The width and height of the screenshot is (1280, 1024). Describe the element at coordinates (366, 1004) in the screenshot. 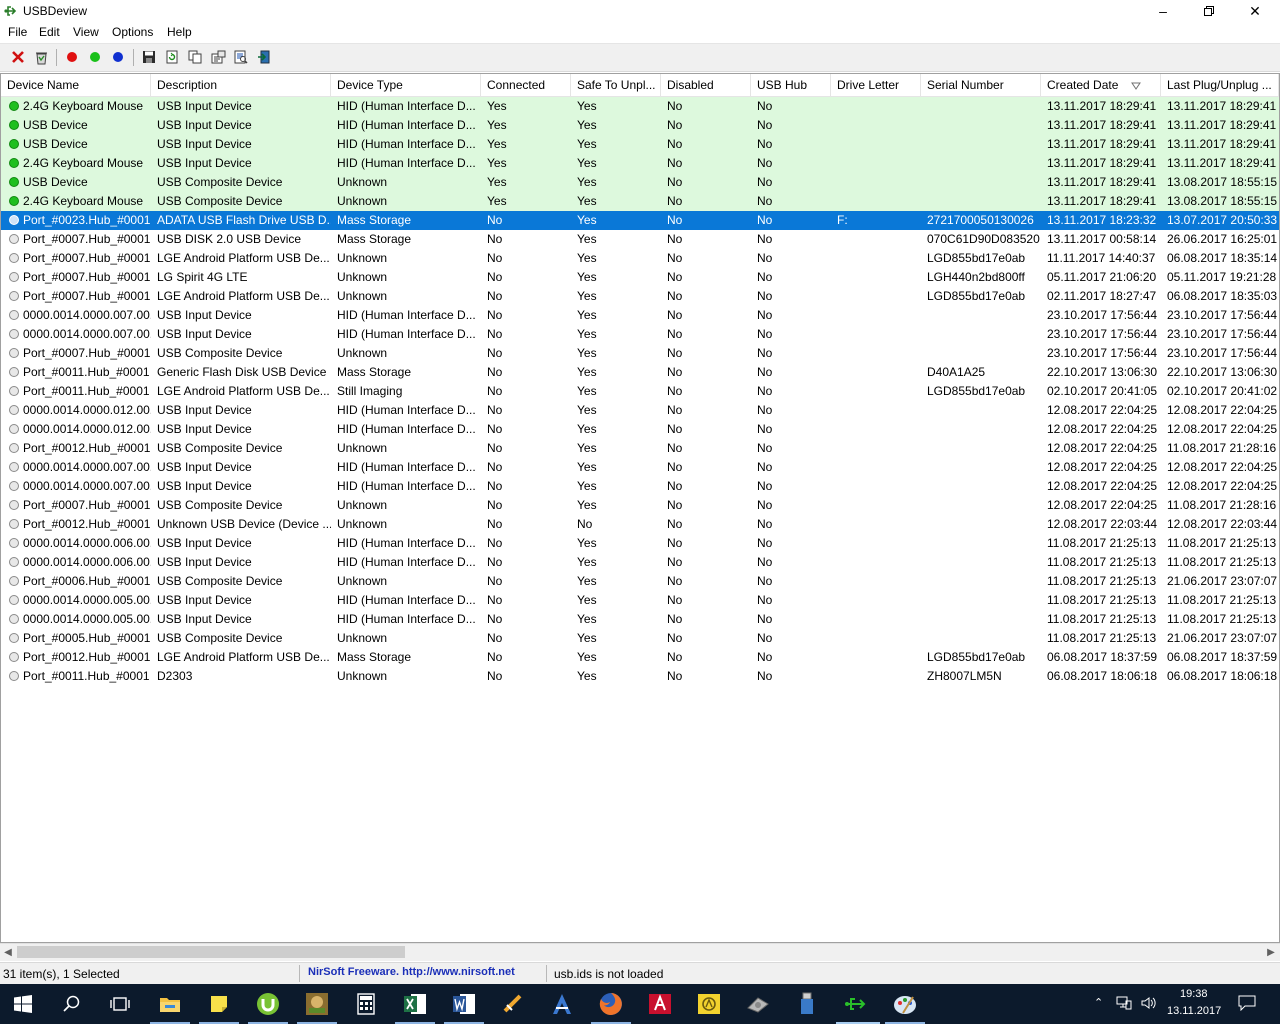

I see `calculator-icon` at that location.